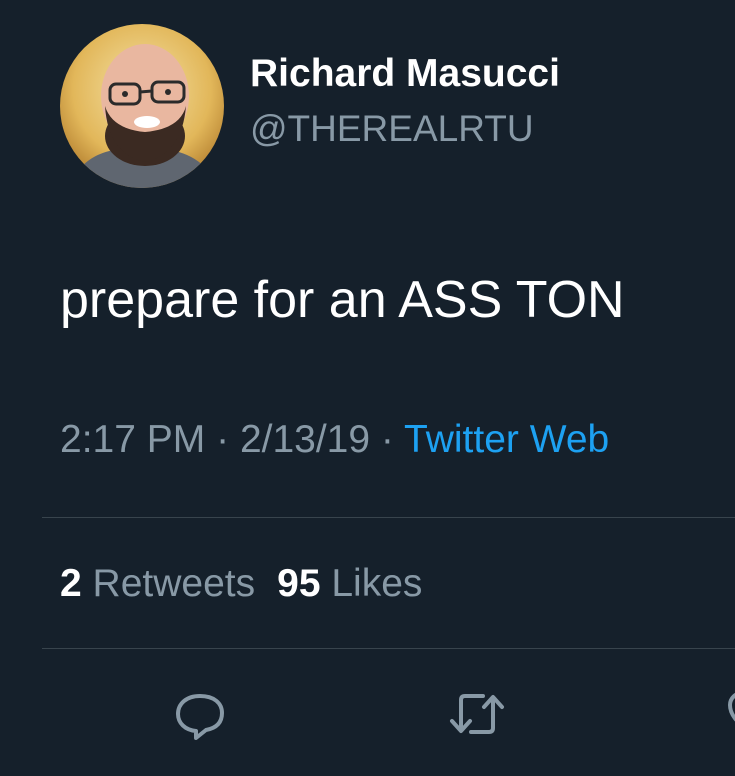 The width and height of the screenshot is (735, 776). I want to click on reply-button, so click(200, 714).